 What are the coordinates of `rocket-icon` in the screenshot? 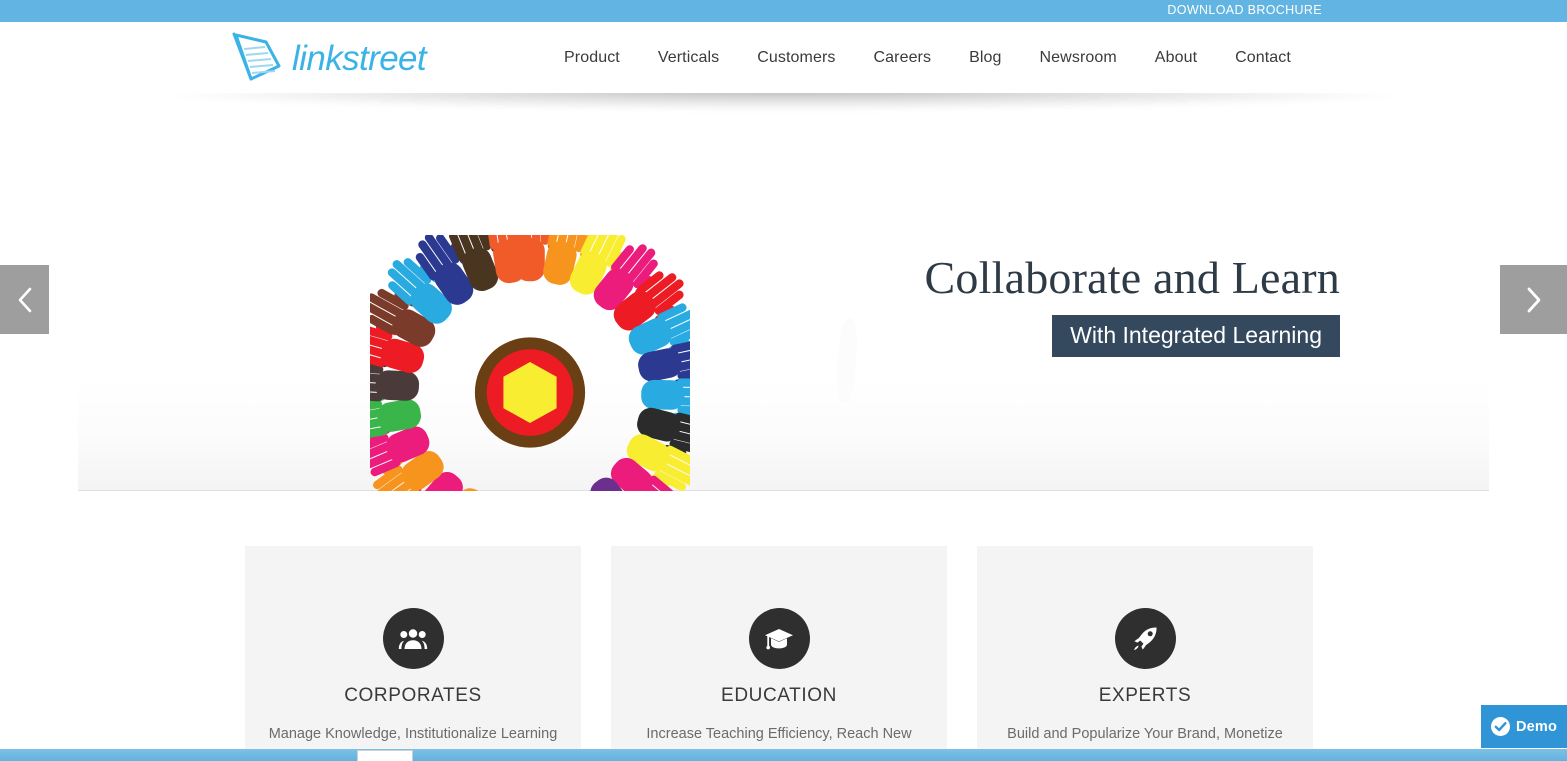 It's located at (1145, 638).